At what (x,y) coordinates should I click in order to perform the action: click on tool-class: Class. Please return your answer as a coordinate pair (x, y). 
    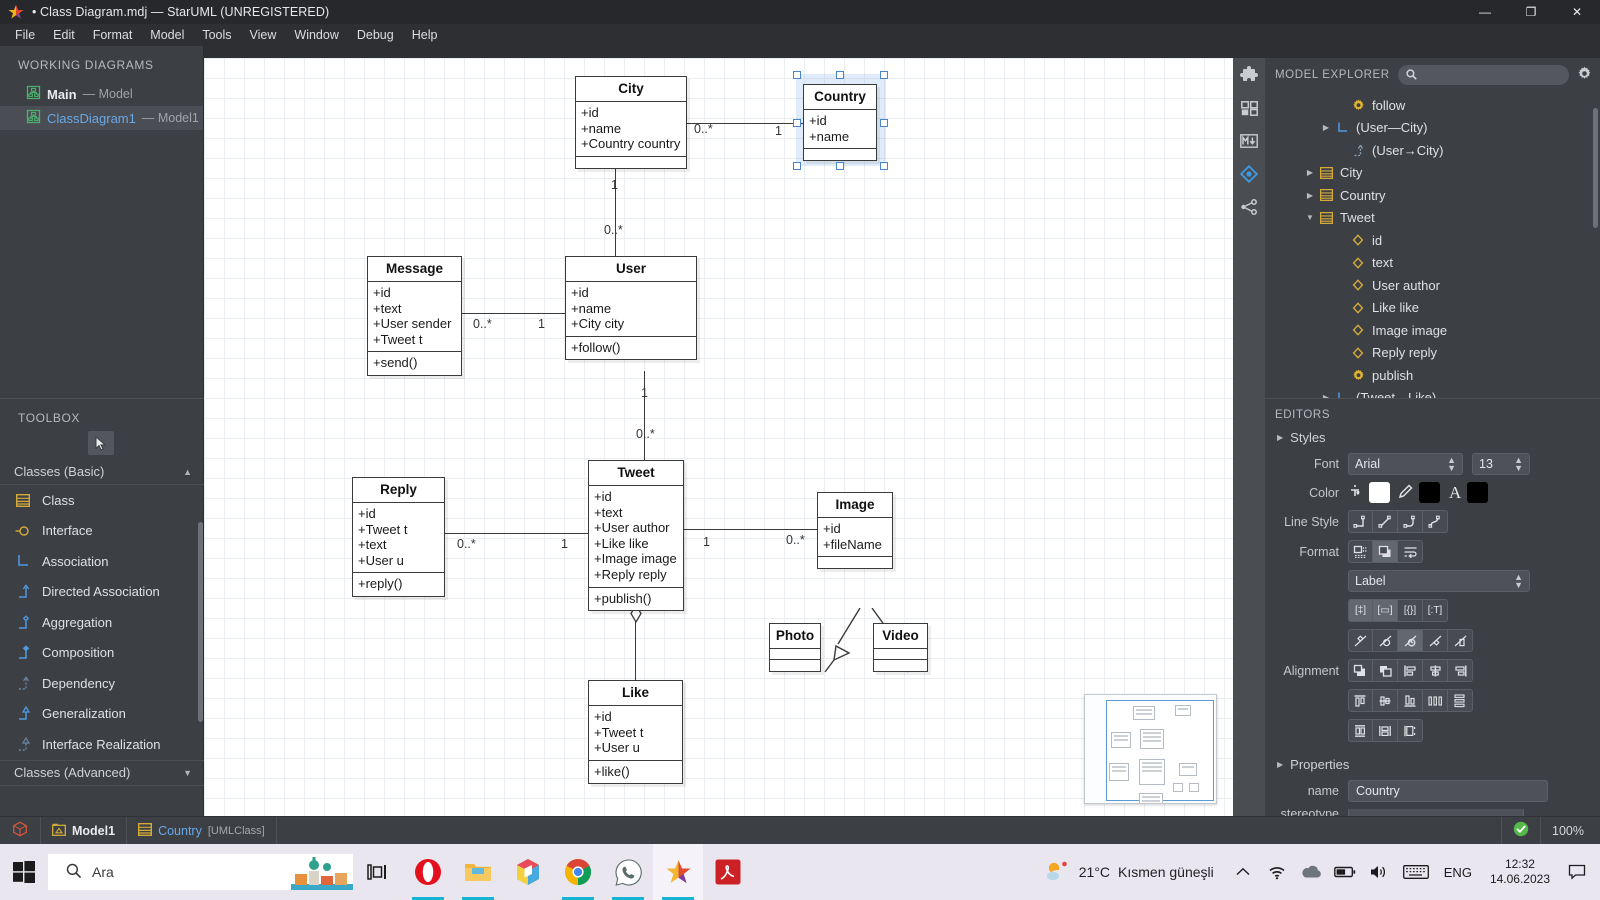
    Looking at the image, I should click on (102, 500).